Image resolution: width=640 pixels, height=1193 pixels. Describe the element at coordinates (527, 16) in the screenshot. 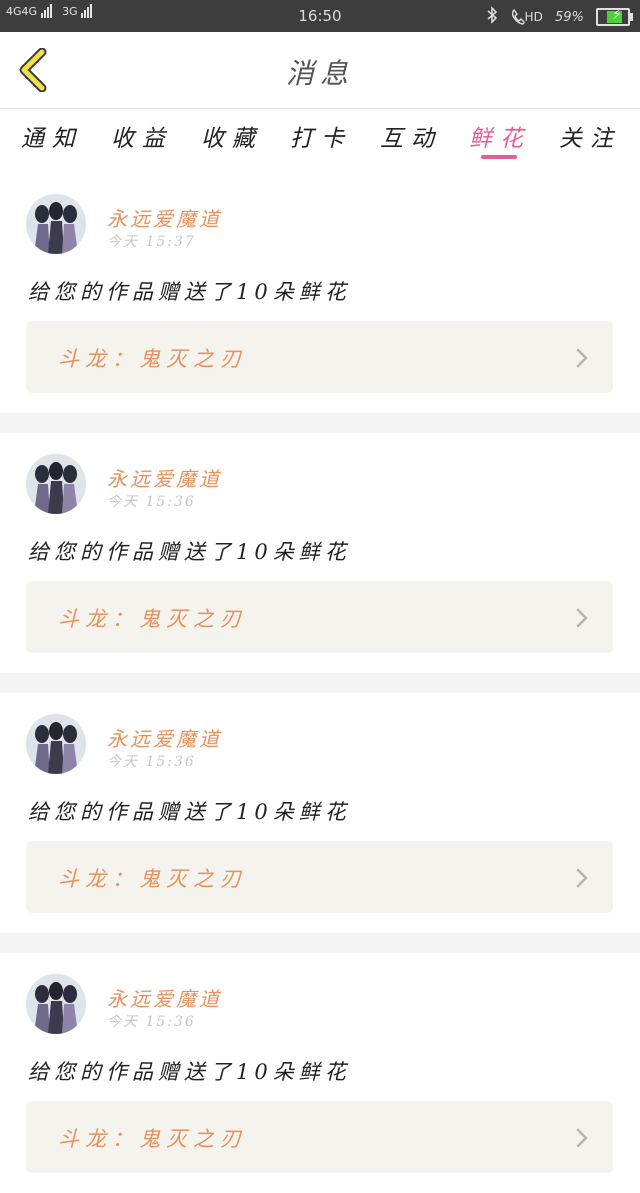

I see `hd-call-icon: HD` at that location.